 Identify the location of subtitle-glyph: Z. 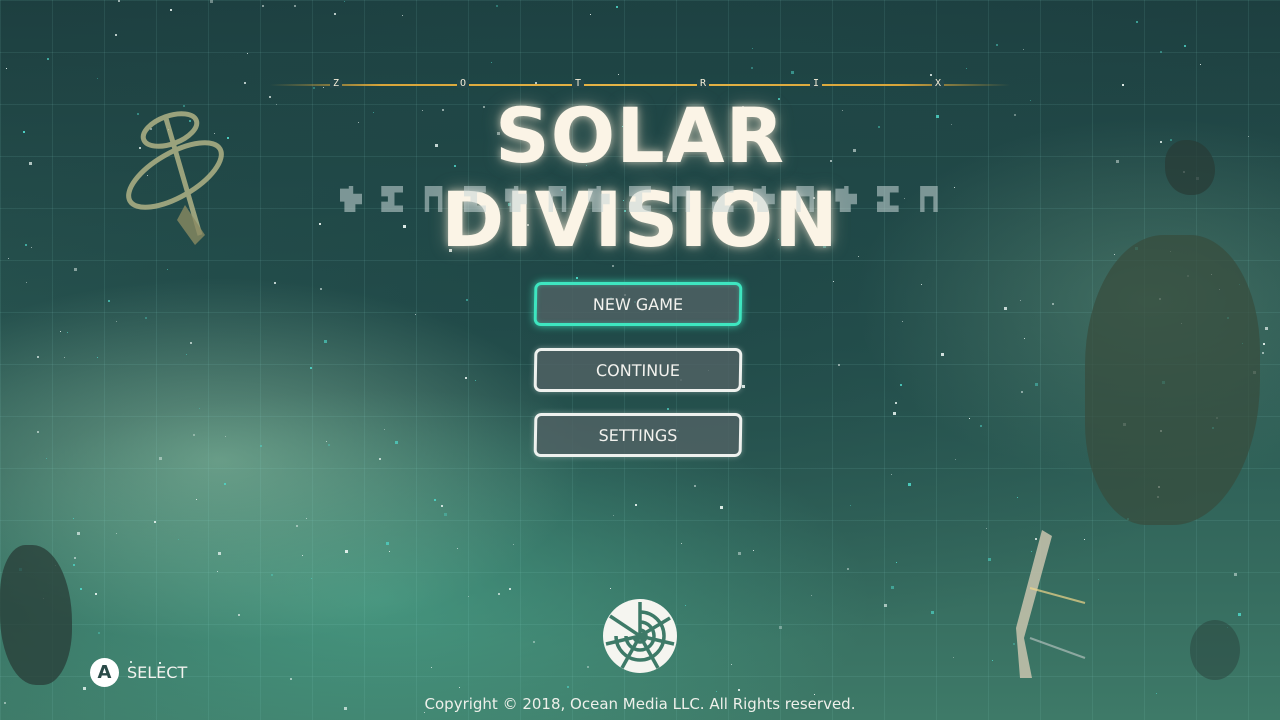
(336, 84).